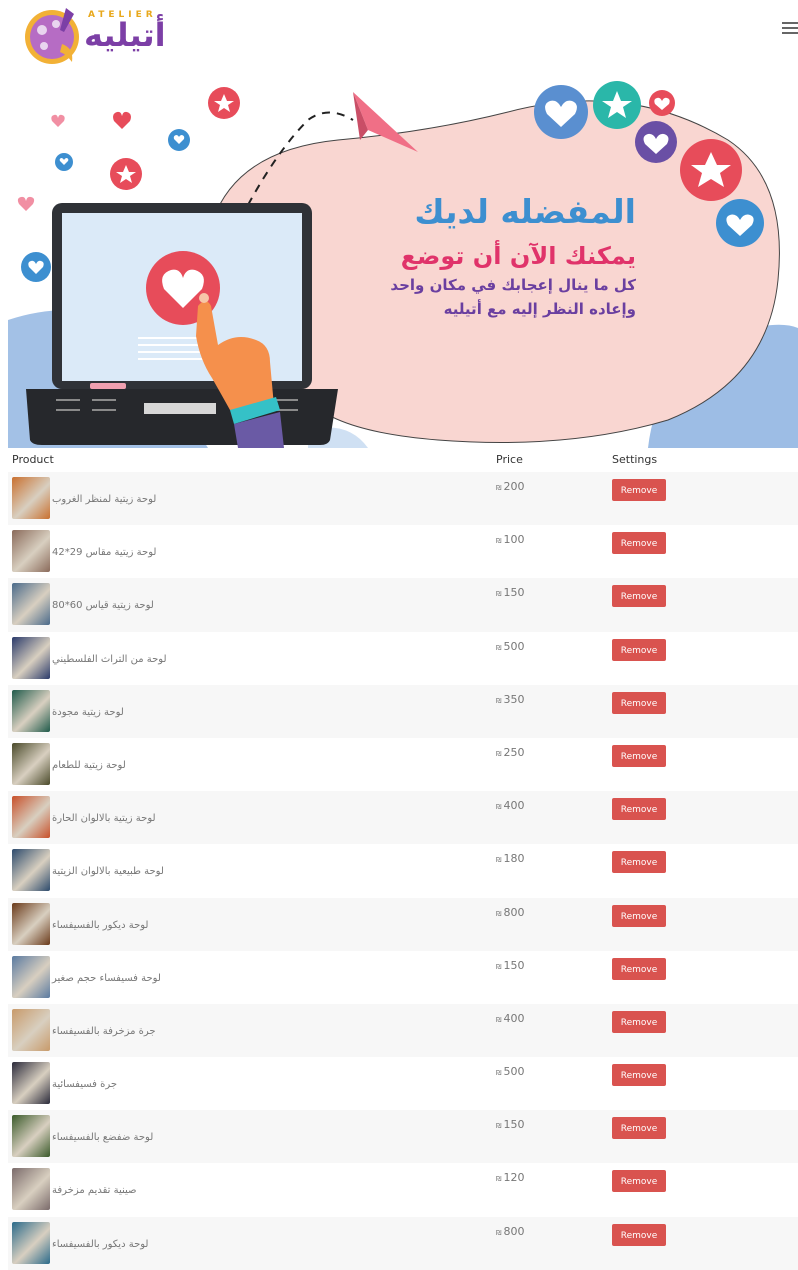  I want to click on banner-subtitle: يمكنك الآن أن توضع, so click(518, 256).